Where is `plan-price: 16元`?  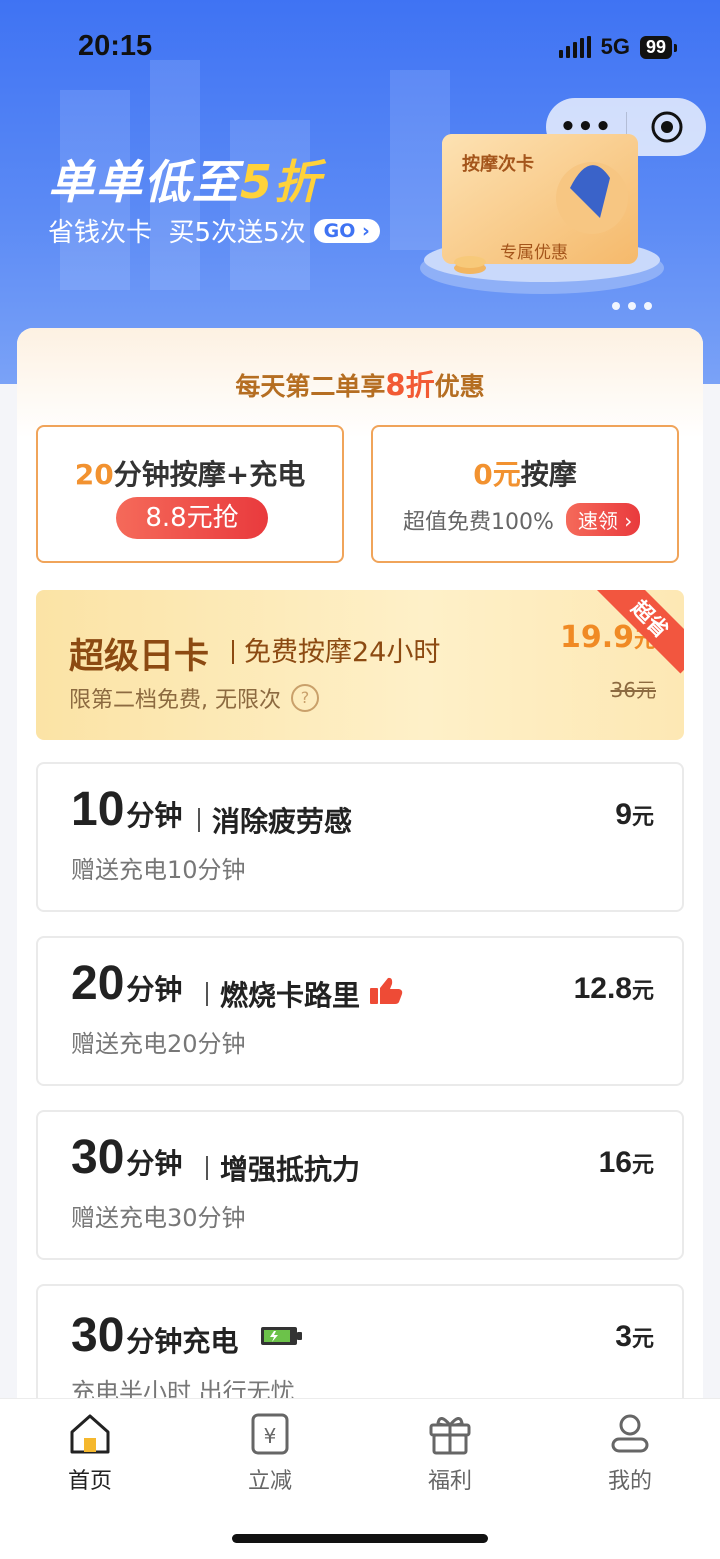 plan-price: 16元 is located at coordinates (626, 1163).